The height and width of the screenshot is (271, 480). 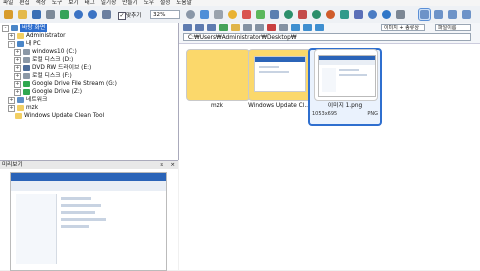 I want to click on rotate-icon, so click(x=190, y=14).